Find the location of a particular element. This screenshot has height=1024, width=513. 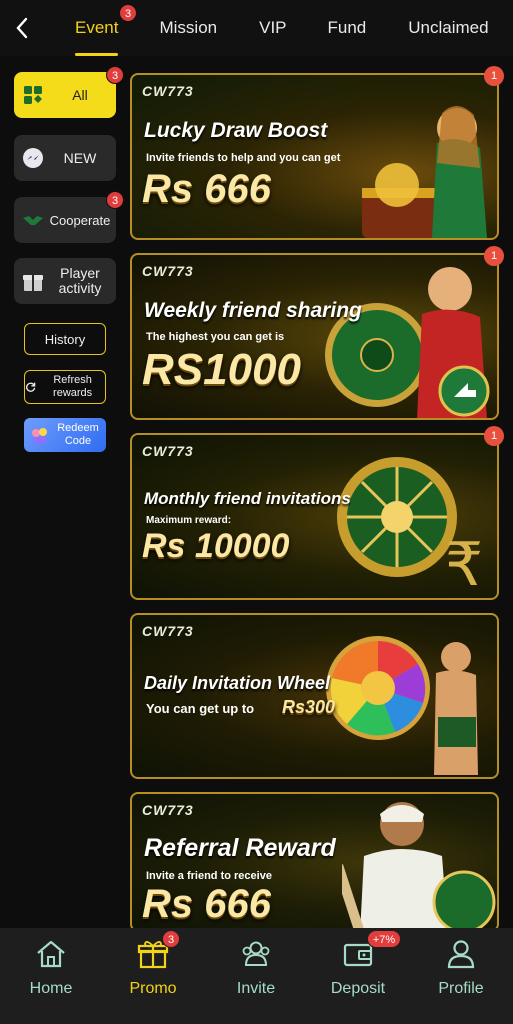

category-new: NEW is located at coordinates (65, 158).